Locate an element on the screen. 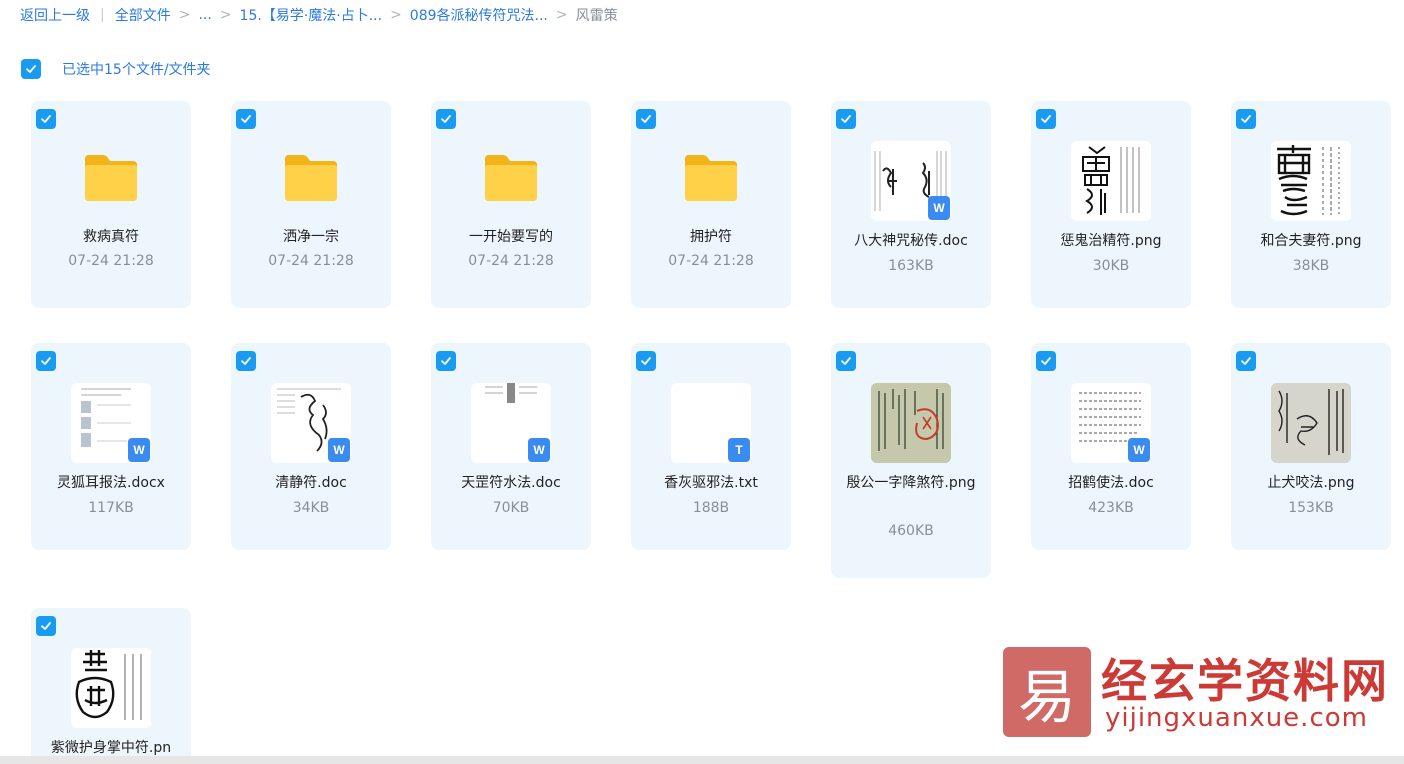 Image resolution: width=1404 pixels, height=764 pixels. file-card: 洒净一宗 07-24 21:28 is located at coordinates (311, 204).